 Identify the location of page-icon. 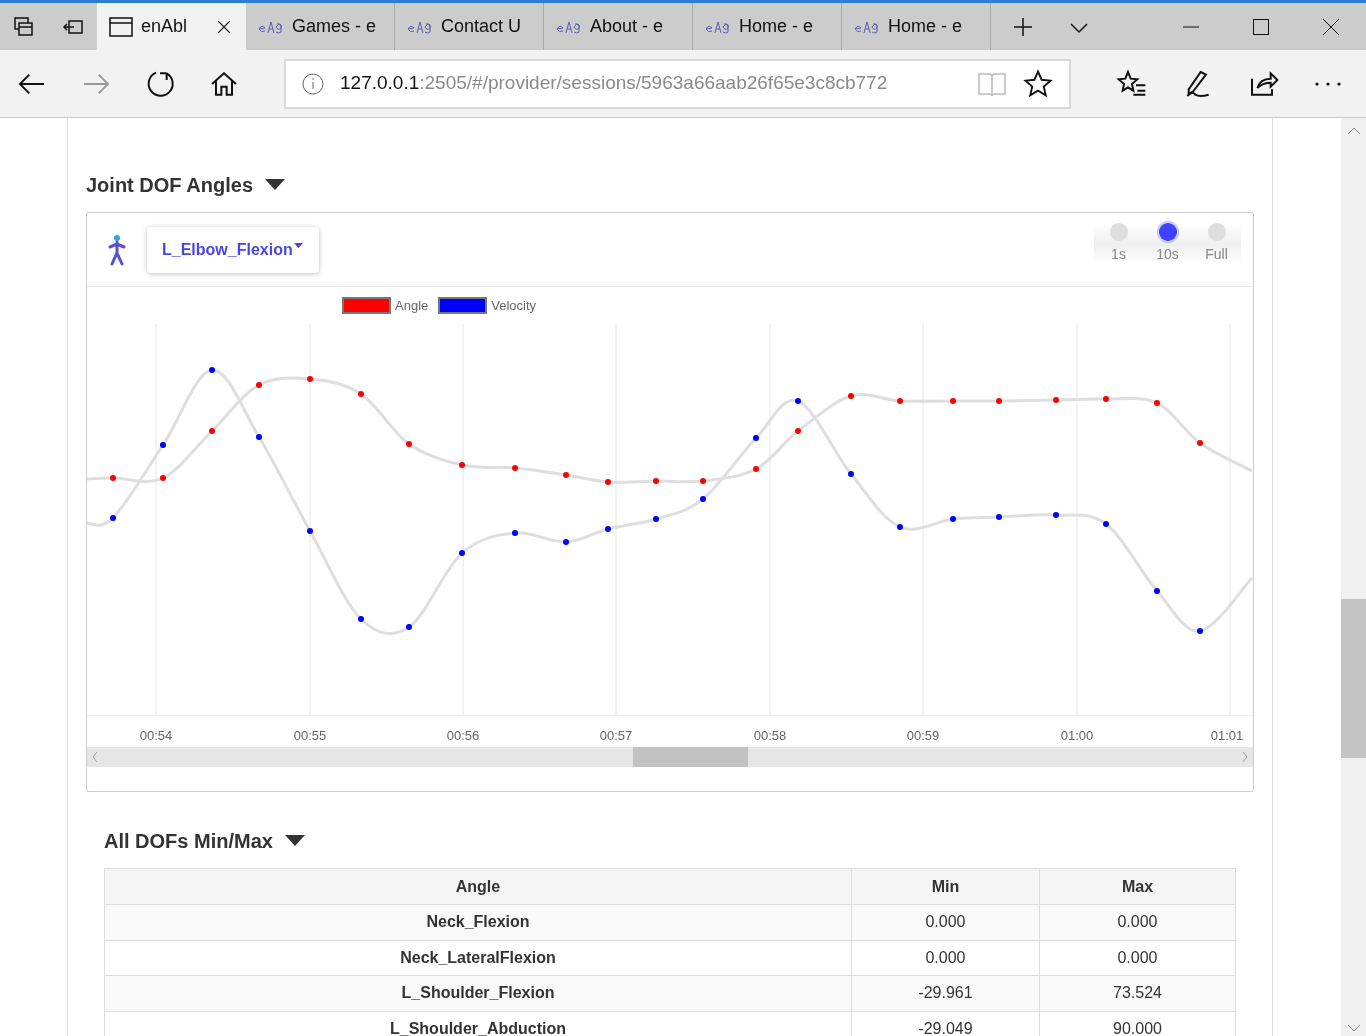
(121, 26).